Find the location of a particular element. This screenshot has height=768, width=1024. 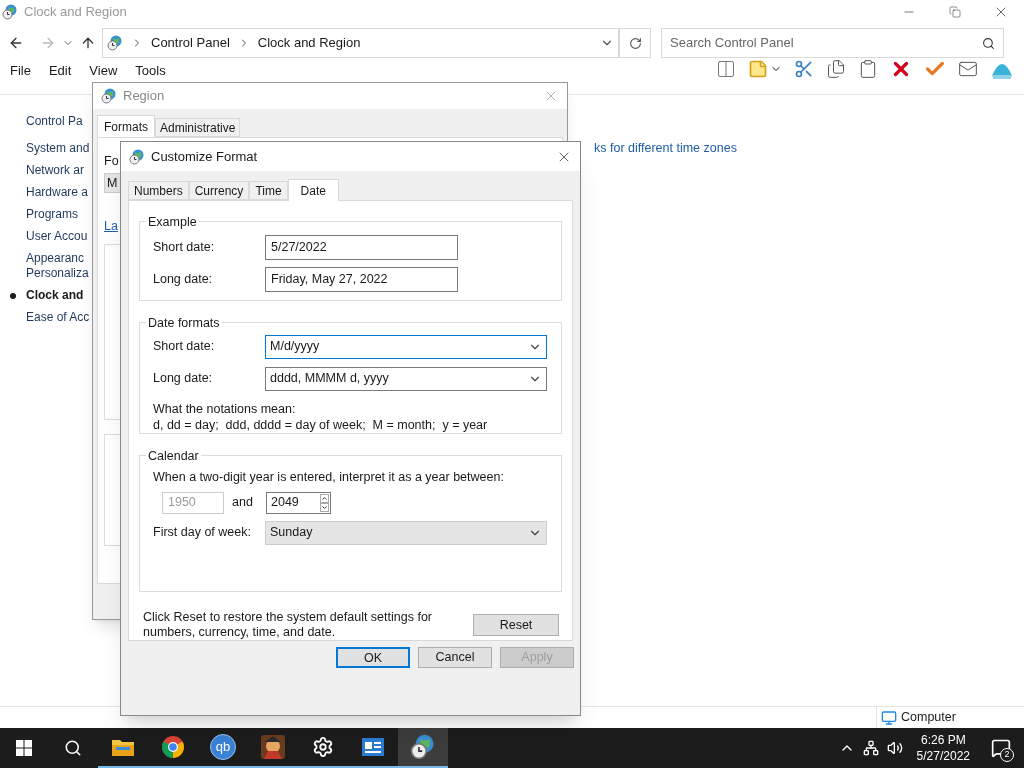

globe-clock-icon is located at coordinates (423, 747).